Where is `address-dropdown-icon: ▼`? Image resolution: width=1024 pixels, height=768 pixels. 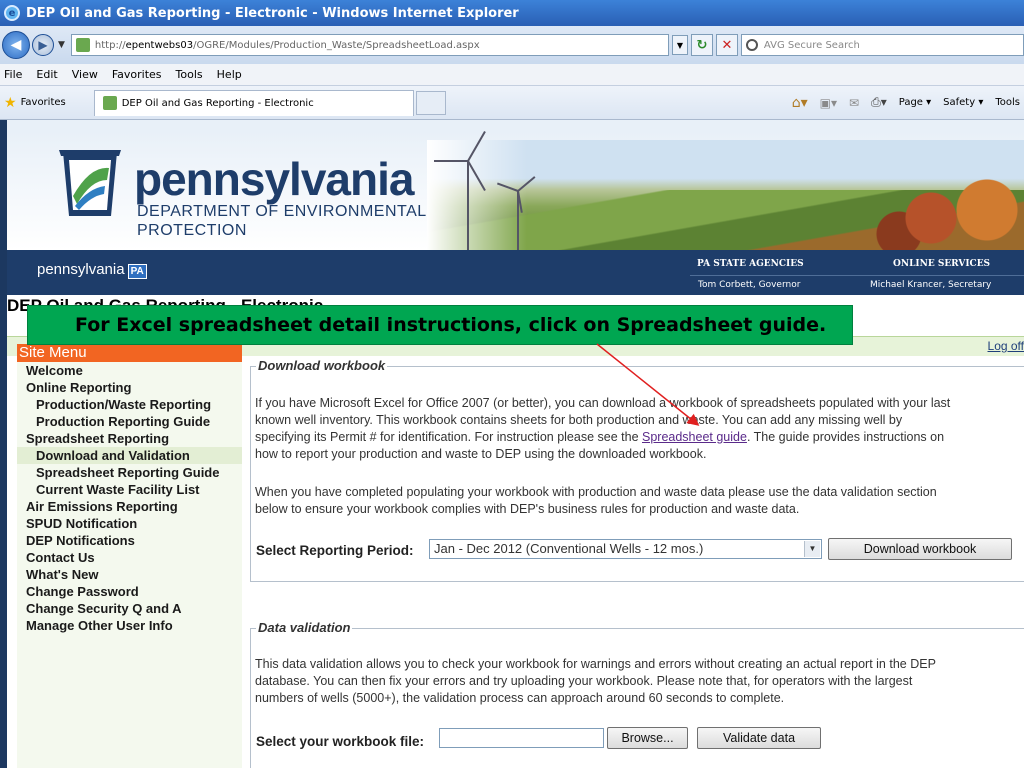 address-dropdown-icon: ▼ is located at coordinates (679, 45).